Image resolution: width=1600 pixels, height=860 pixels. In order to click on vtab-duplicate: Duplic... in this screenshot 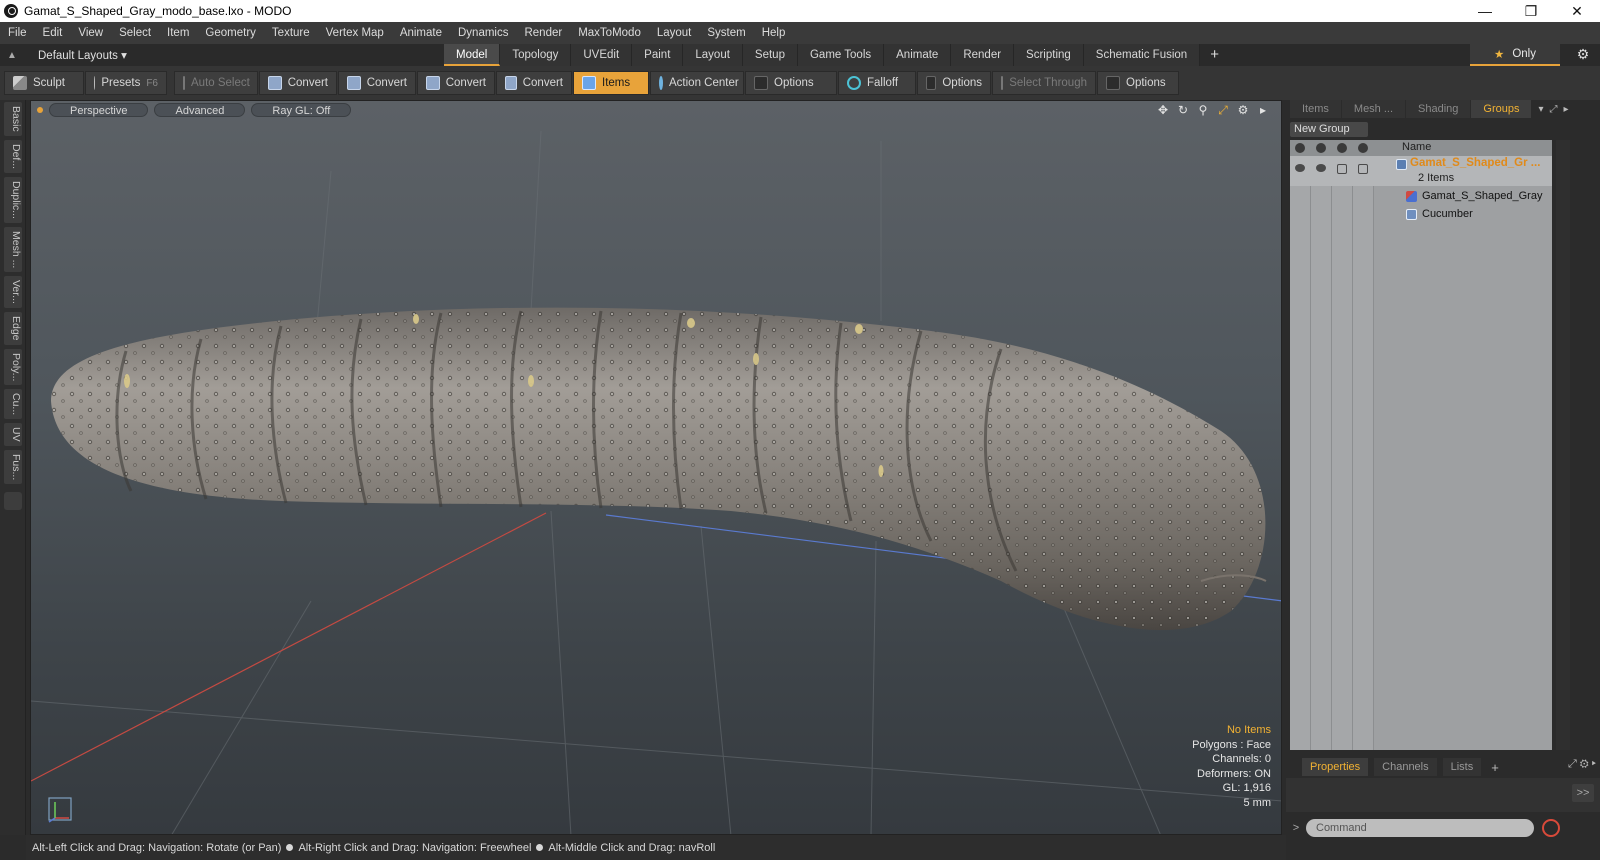, I will do `click(13, 199)`.